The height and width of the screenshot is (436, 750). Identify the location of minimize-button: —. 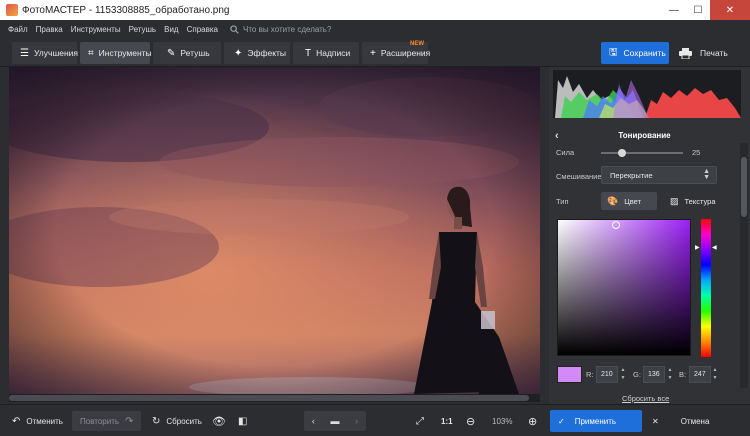
(674, 10).